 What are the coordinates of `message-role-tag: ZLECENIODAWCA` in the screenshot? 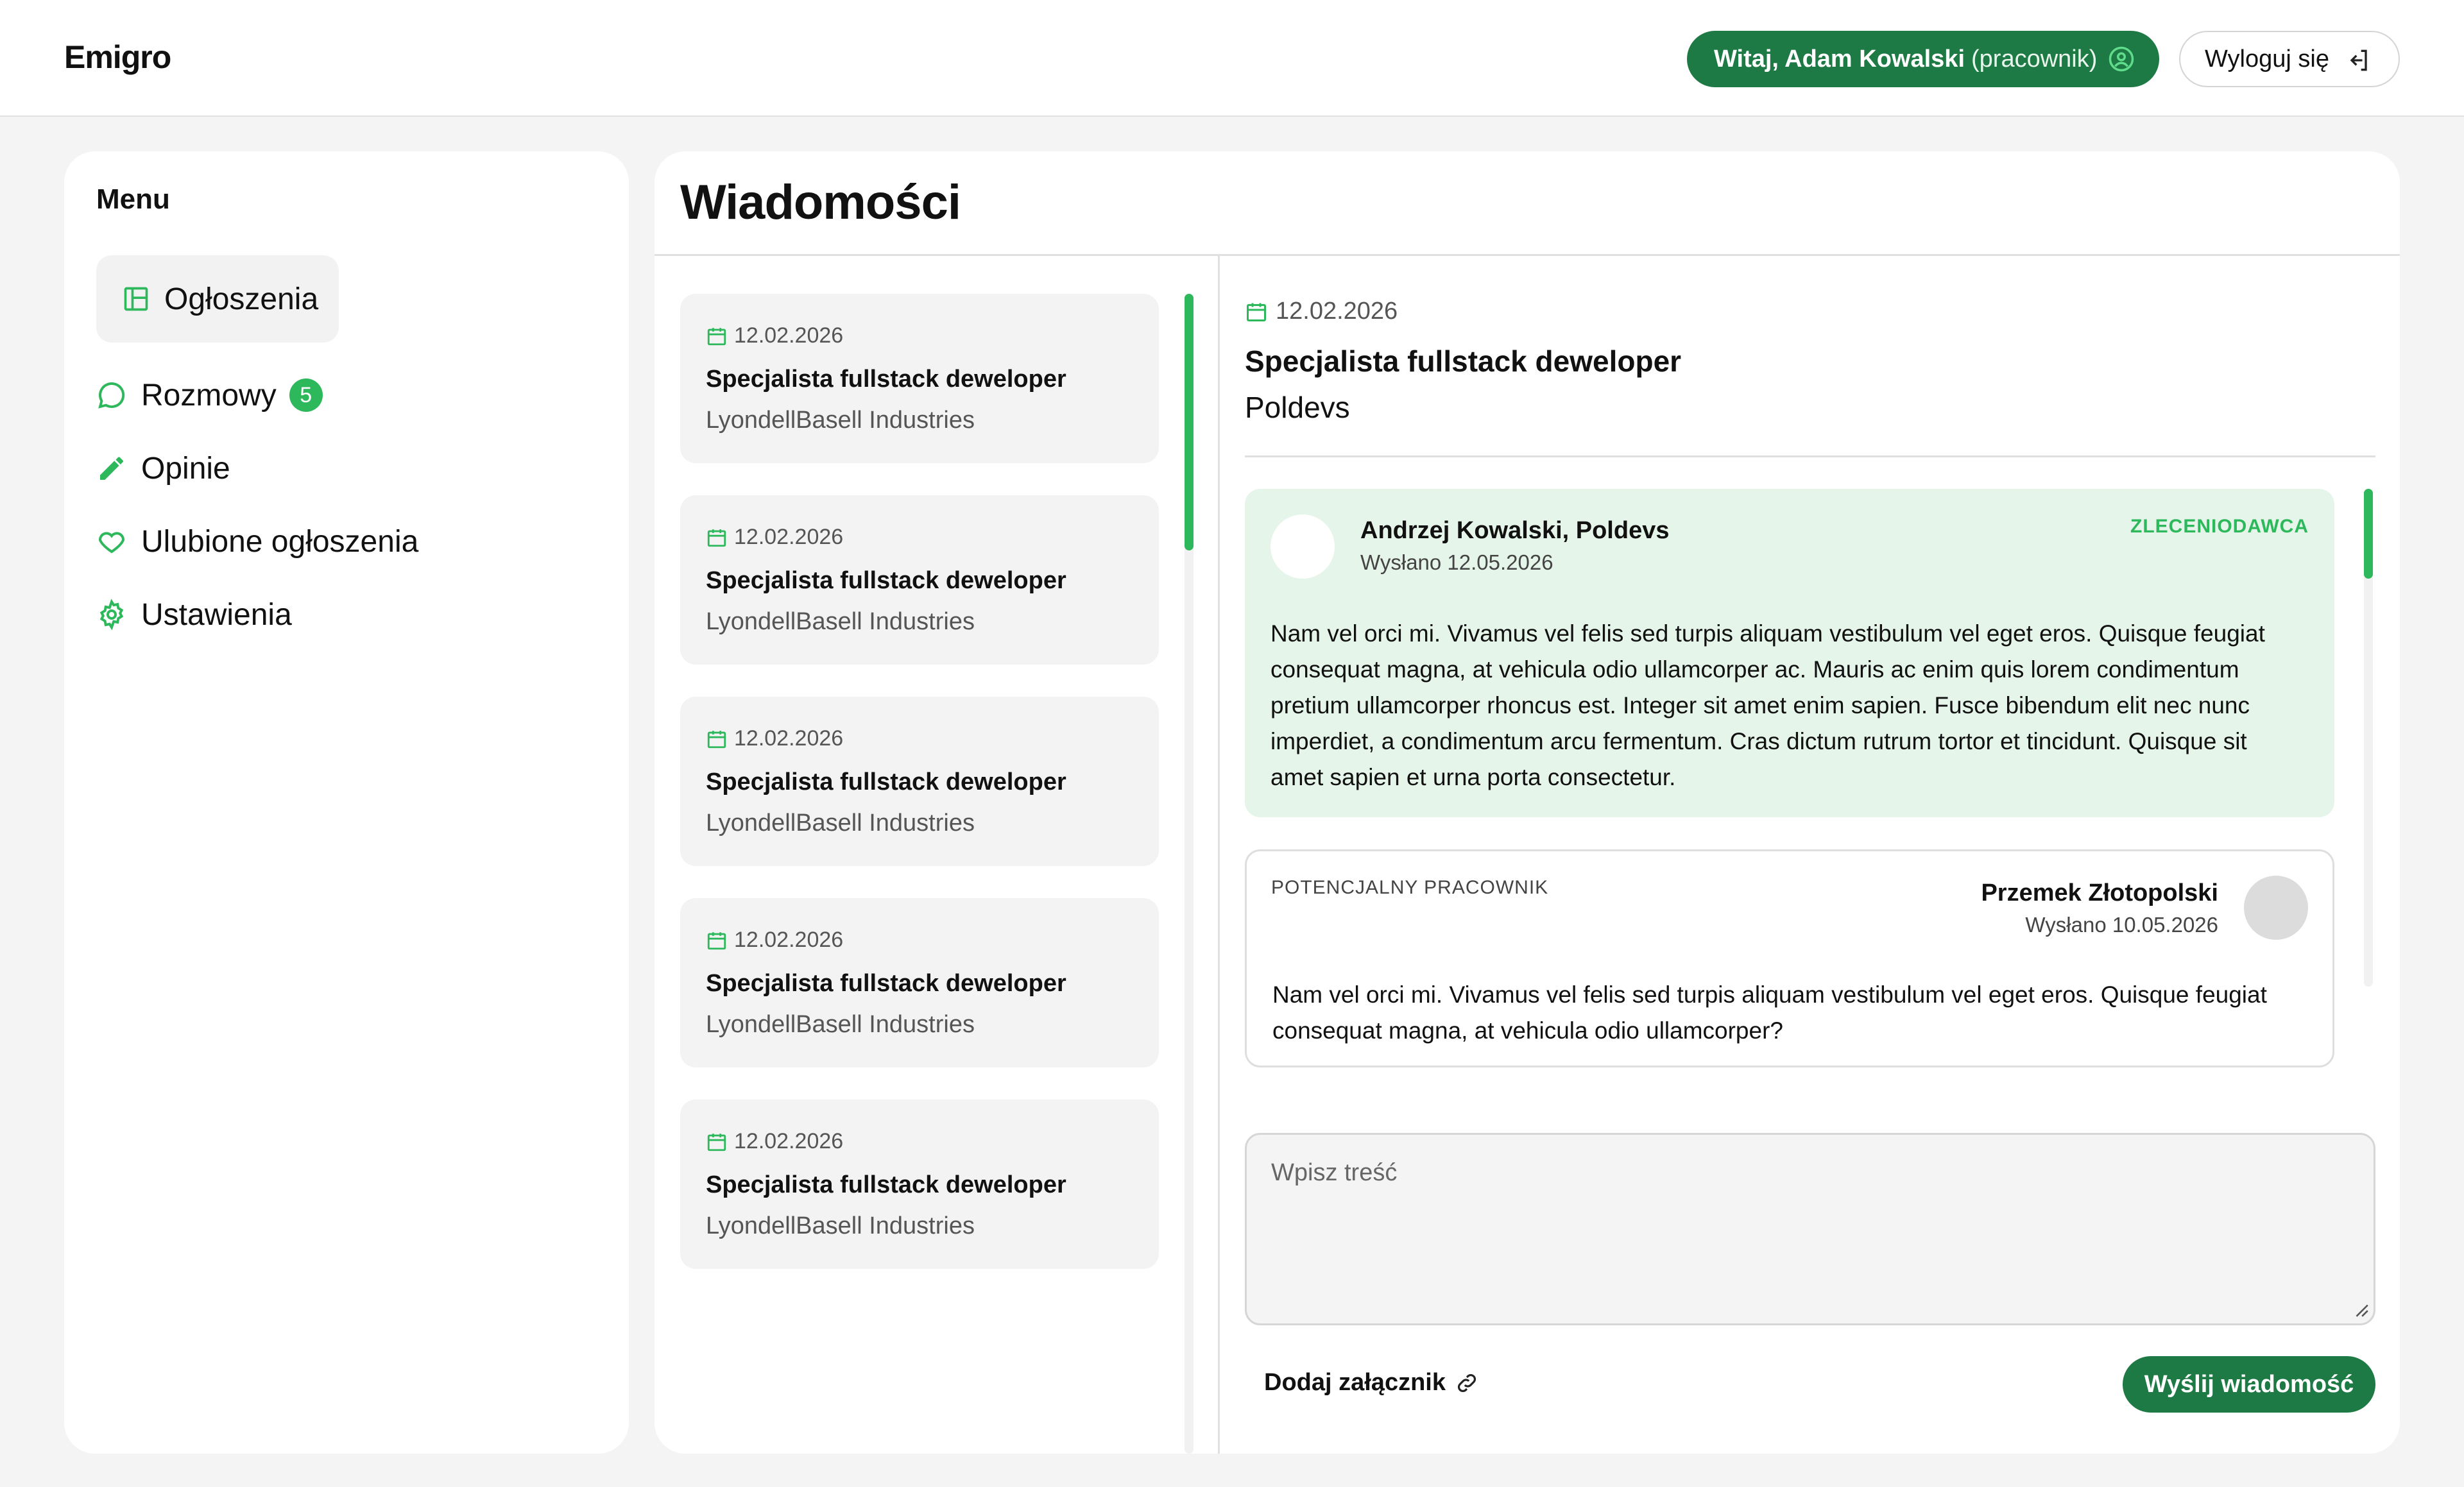 It's located at (2220, 526).